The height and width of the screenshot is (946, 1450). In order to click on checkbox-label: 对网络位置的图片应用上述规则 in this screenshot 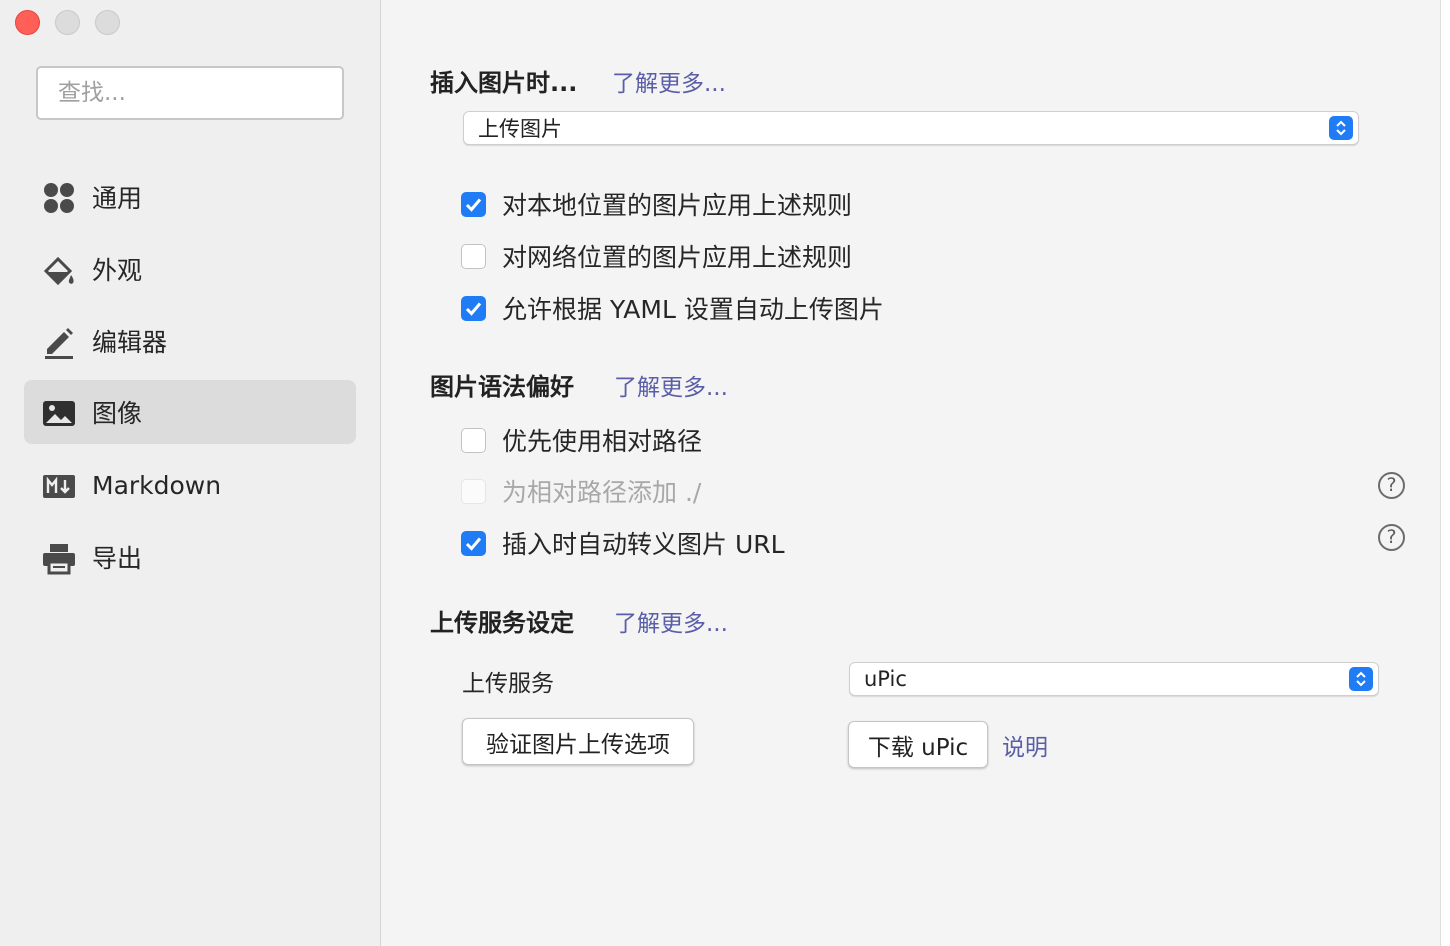, I will do `click(677, 257)`.